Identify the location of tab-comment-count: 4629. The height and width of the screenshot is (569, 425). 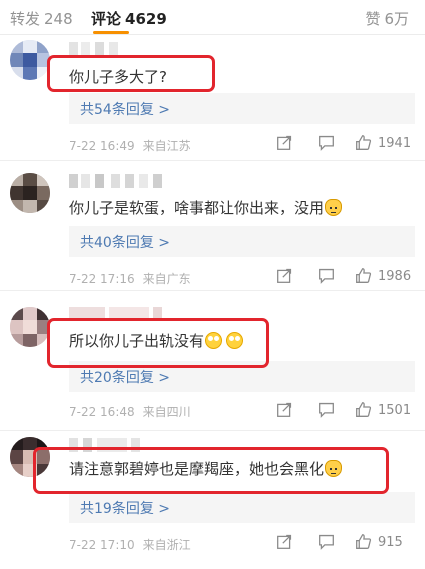
(146, 19).